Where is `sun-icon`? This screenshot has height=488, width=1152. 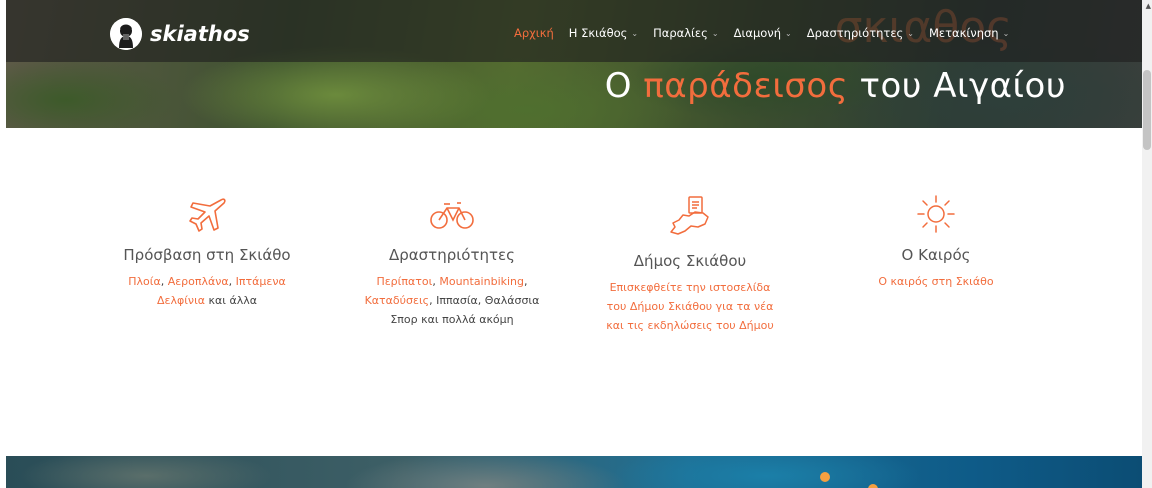
sun-icon is located at coordinates (936, 214).